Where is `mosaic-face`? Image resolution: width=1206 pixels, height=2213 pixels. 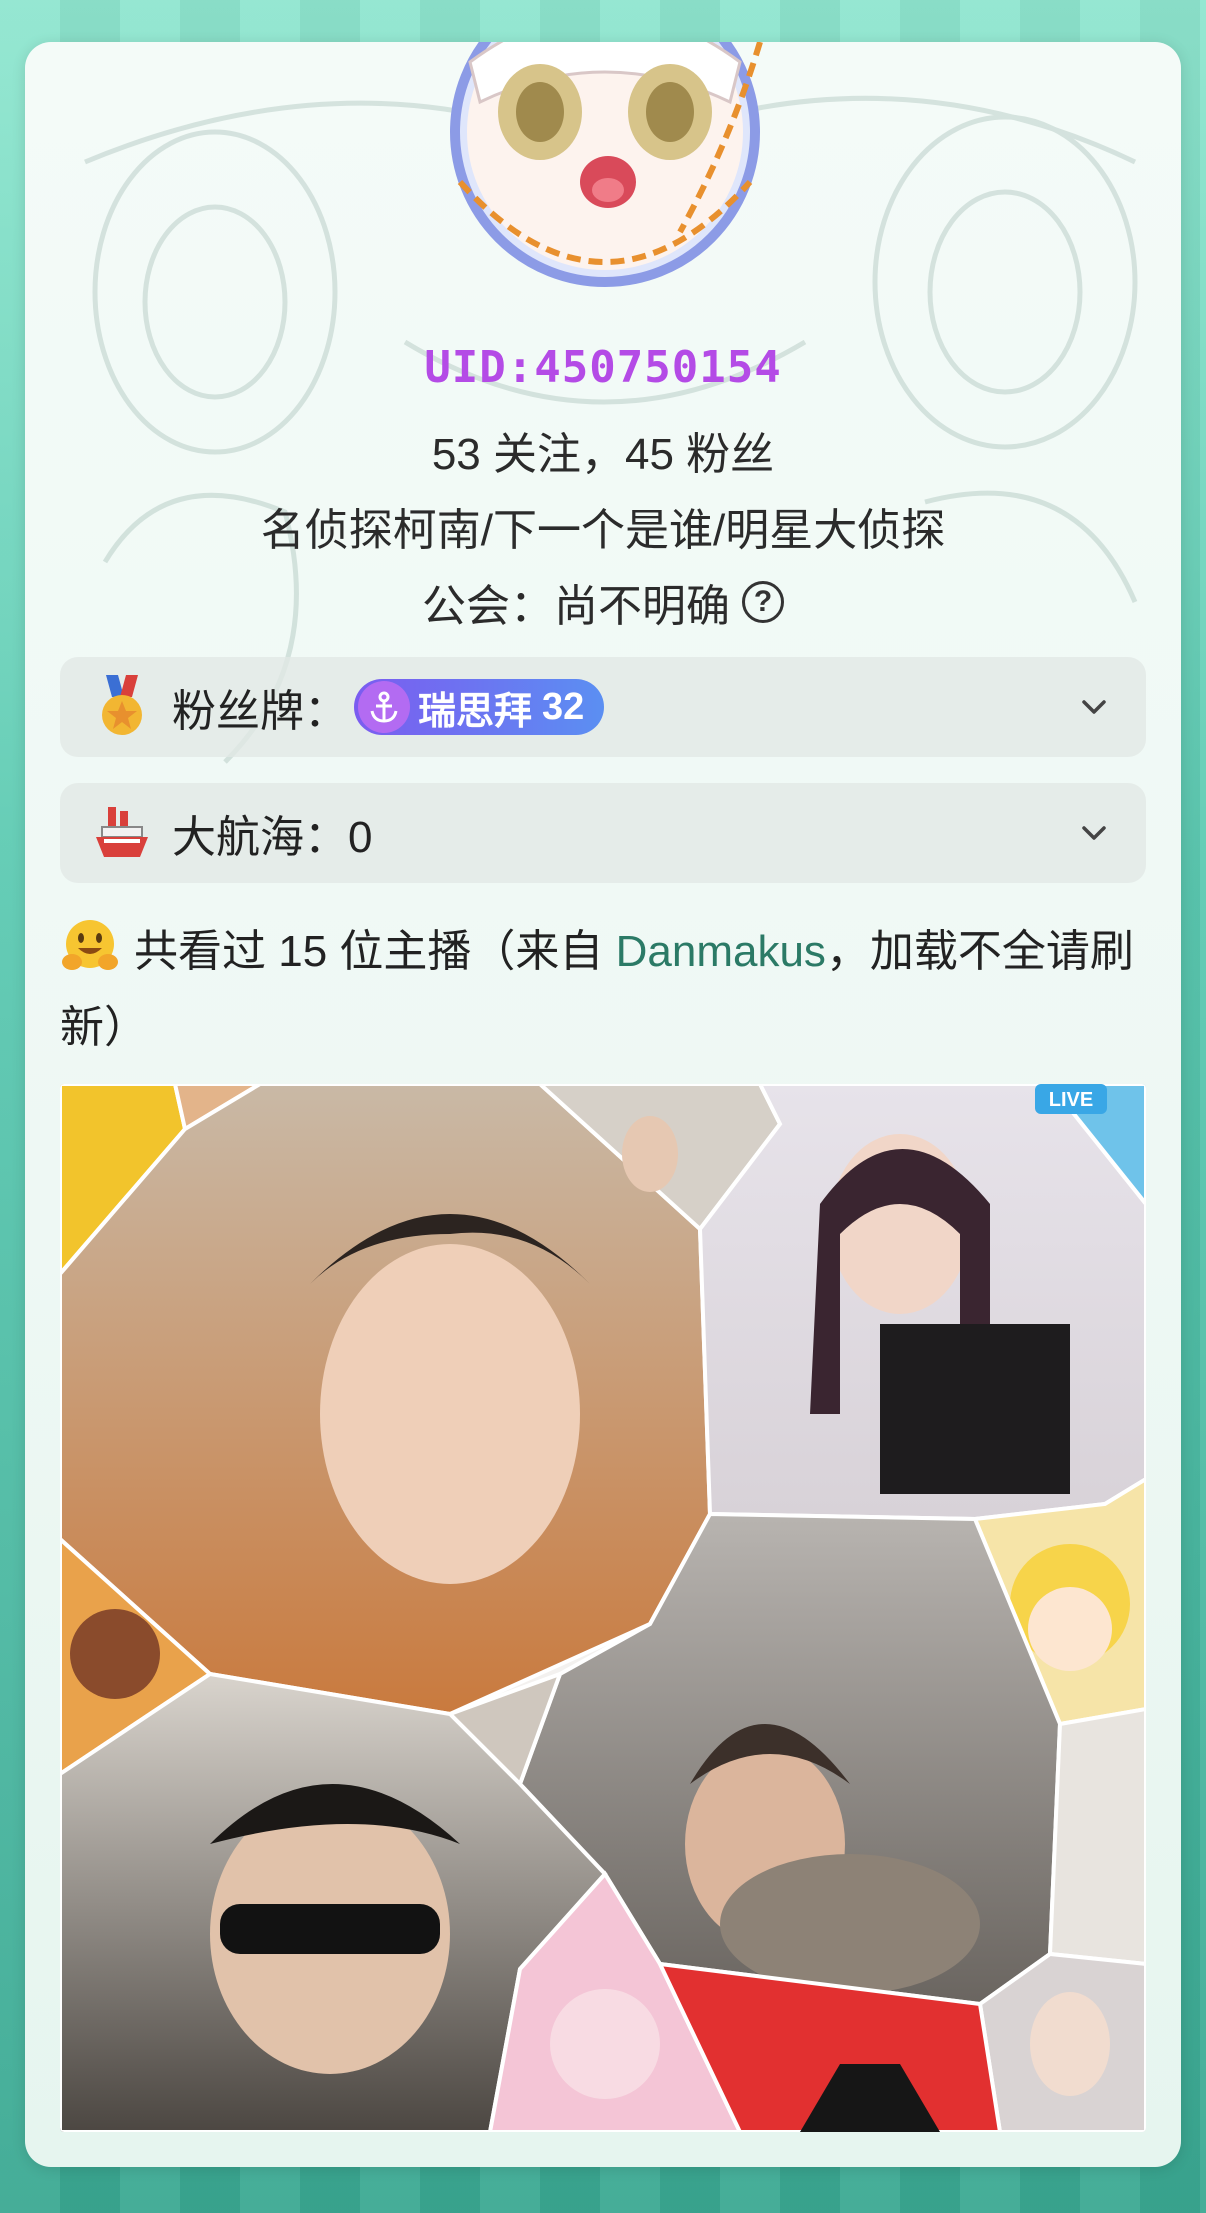
mosaic-face is located at coordinates (450, 1414).